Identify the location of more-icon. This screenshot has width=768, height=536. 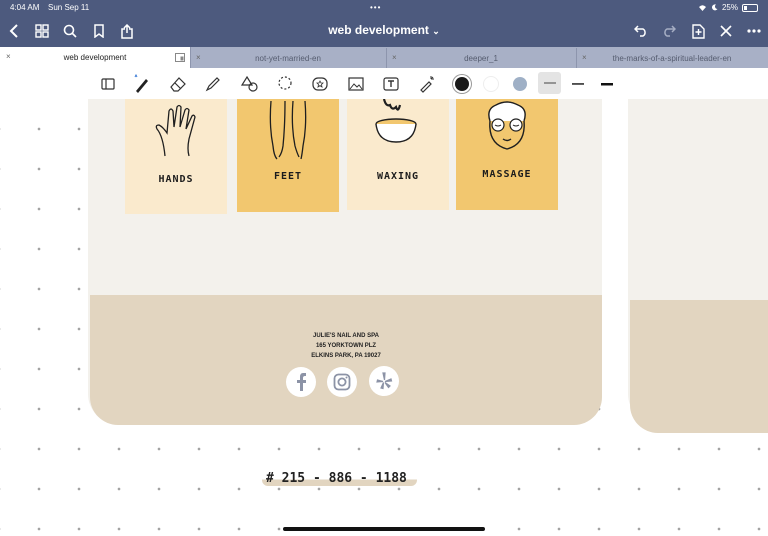
(754, 31).